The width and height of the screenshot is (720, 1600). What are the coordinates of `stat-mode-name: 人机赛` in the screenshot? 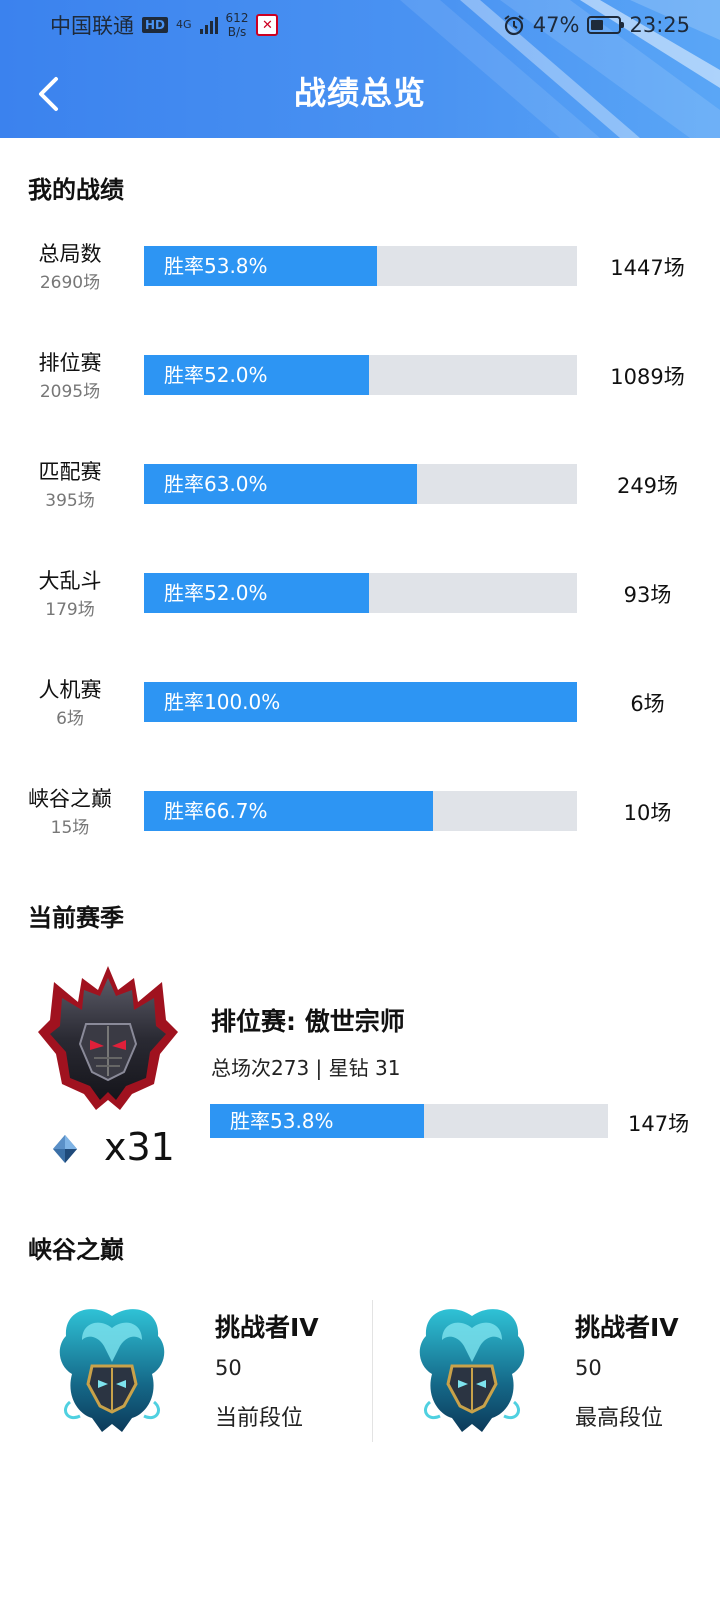 It's located at (70, 690).